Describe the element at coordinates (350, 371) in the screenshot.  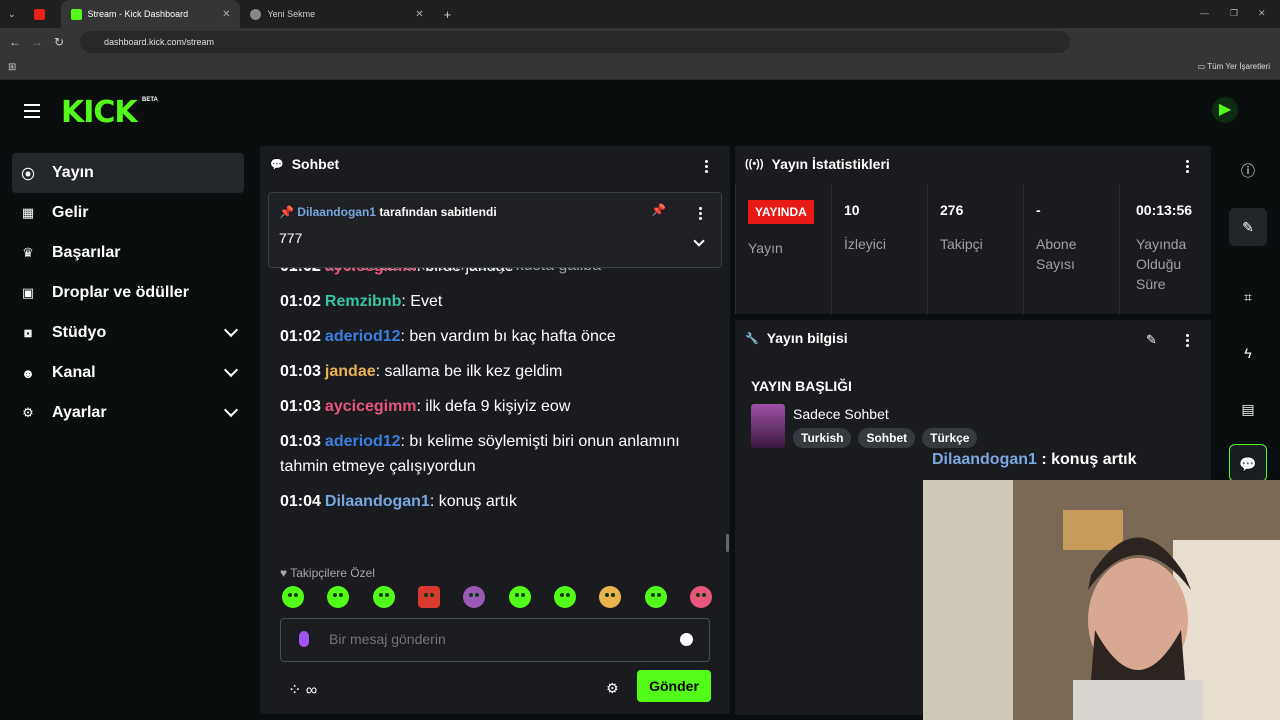
I see `message-username: jandae` at that location.